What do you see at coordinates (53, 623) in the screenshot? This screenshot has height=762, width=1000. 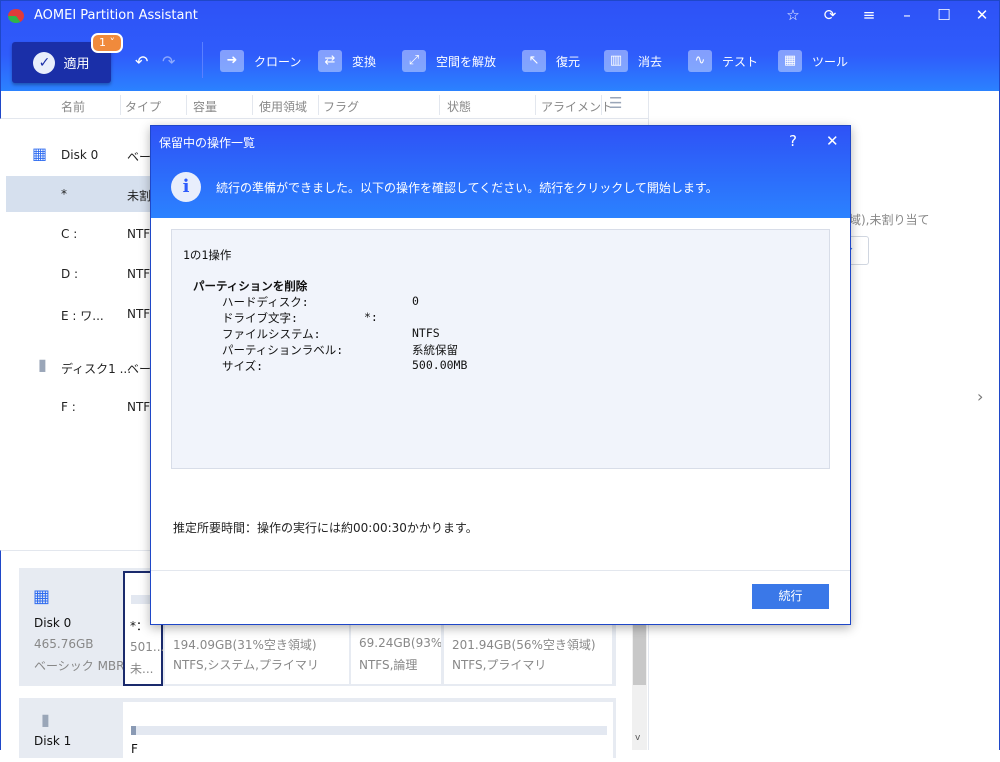 I see `disk0-name: Disk 0` at bounding box center [53, 623].